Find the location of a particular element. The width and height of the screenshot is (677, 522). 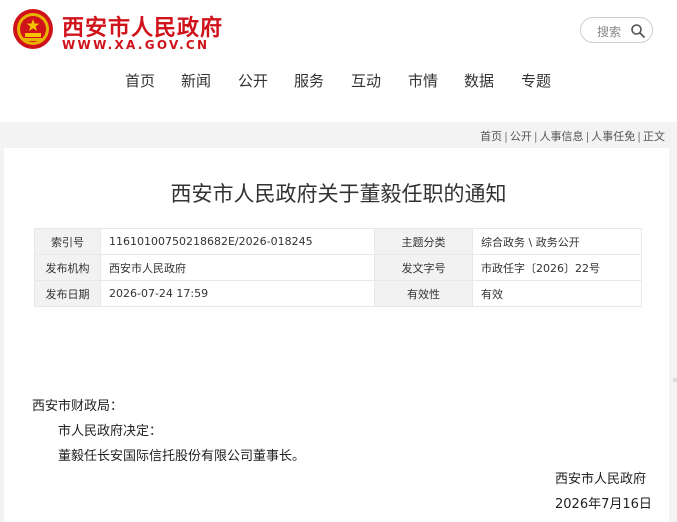

issuer-label: 发布机构 is located at coordinates (67, 267).